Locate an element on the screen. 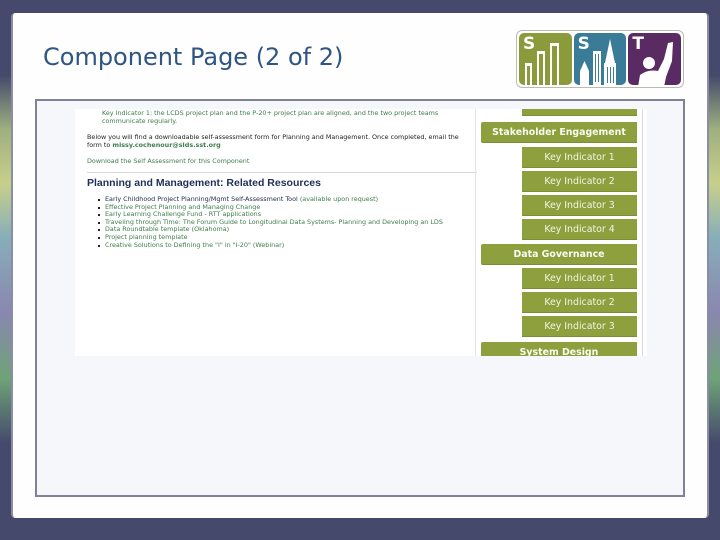 The image size is (720, 540). logo-tile-t: T is located at coordinates (655, 59).